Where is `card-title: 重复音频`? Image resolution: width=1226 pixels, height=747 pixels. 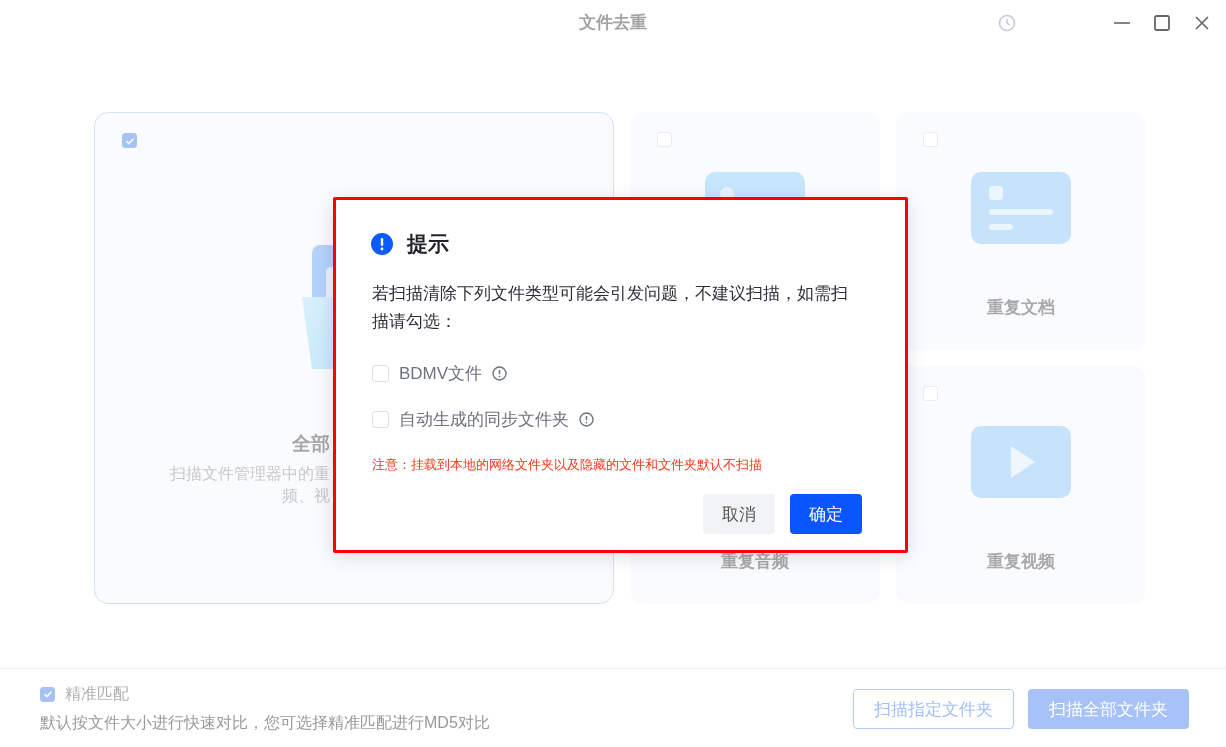
card-title: 重复音频 is located at coordinates (755, 562).